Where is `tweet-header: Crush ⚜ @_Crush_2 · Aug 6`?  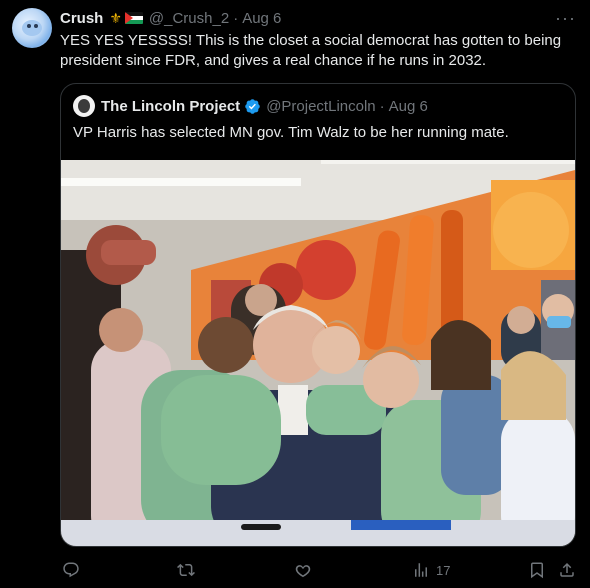 tweet-header: Crush ⚜ @_Crush_2 · Aug 6 is located at coordinates (170, 18).